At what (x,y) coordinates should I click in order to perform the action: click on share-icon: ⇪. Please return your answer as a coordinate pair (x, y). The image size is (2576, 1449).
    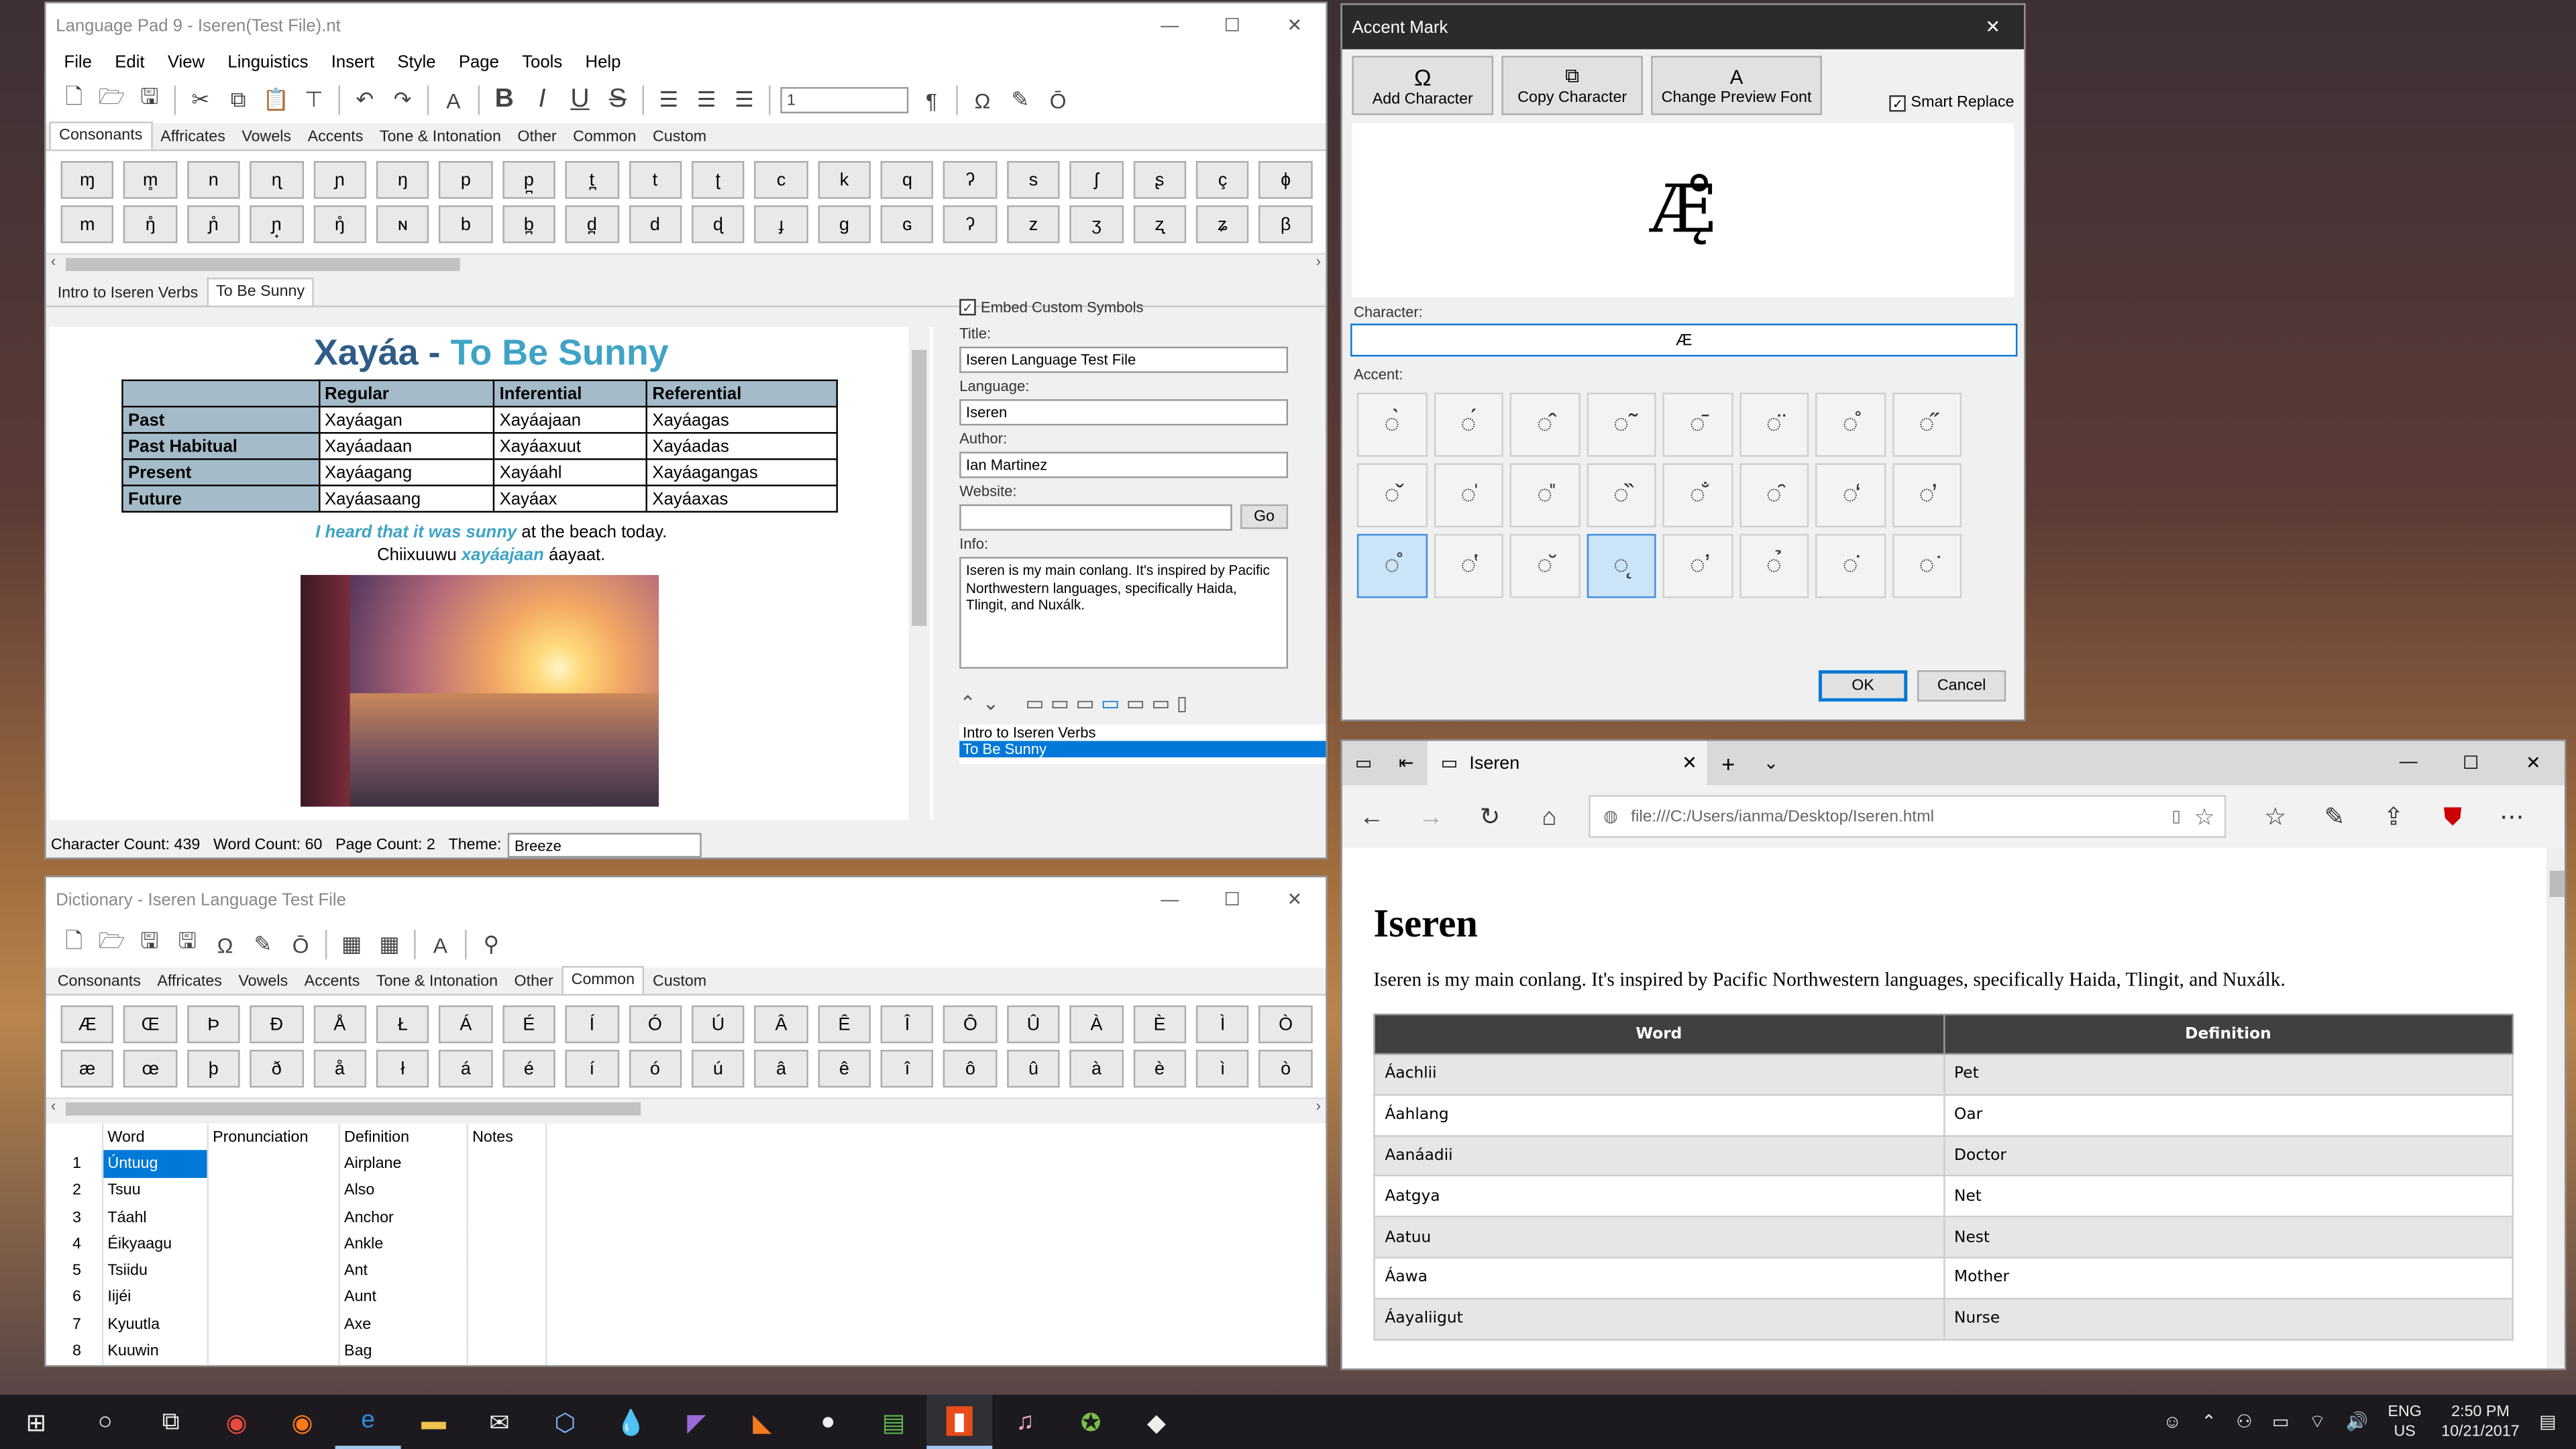
    Looking at the image, I should click on (2393, 817).